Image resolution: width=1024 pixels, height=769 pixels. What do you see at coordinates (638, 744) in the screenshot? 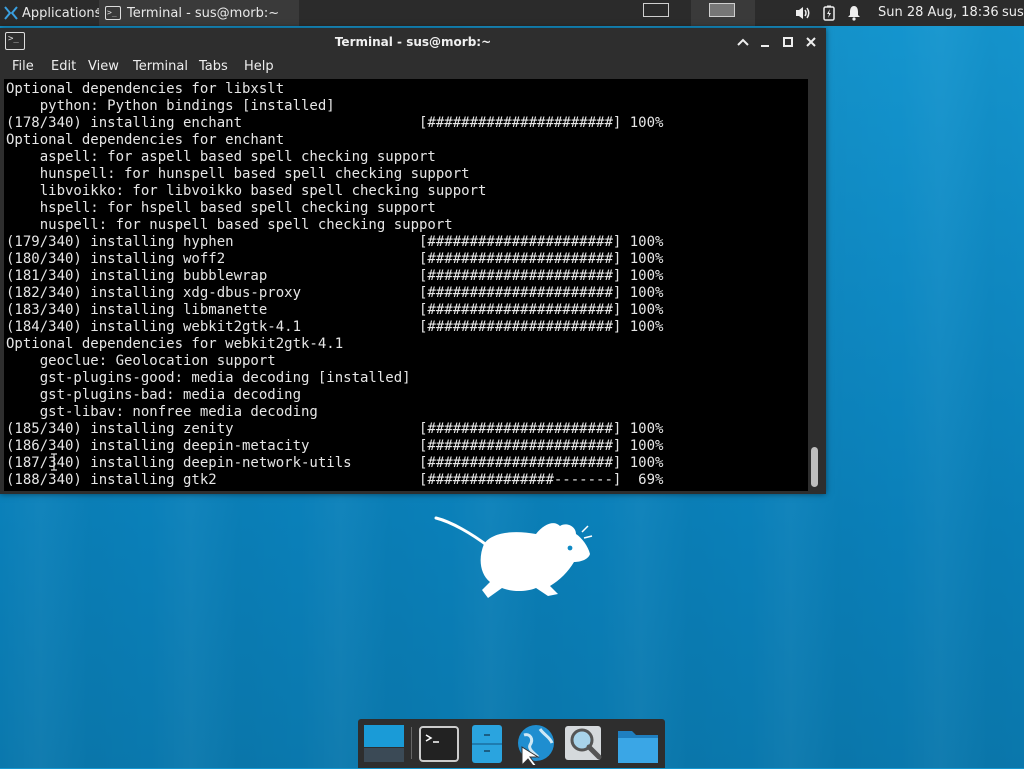
I see `folder-icon` at bounding box center [638, 744].